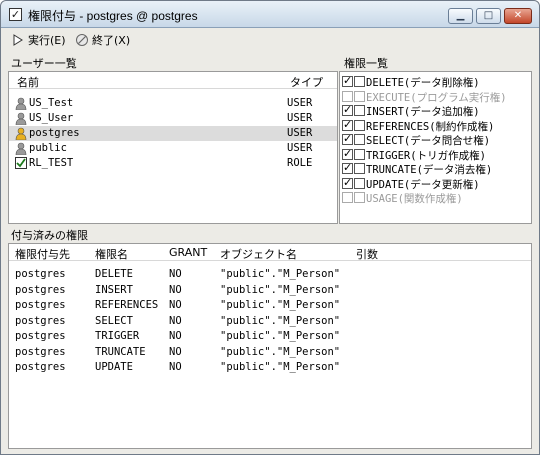 Image resolution: width=540 pixels, height=455 pixels. What do you see at coordinates (42, 254) in the screenshot?
I see `column-grantee: 権限付与先` at bounding box center [42, 254].